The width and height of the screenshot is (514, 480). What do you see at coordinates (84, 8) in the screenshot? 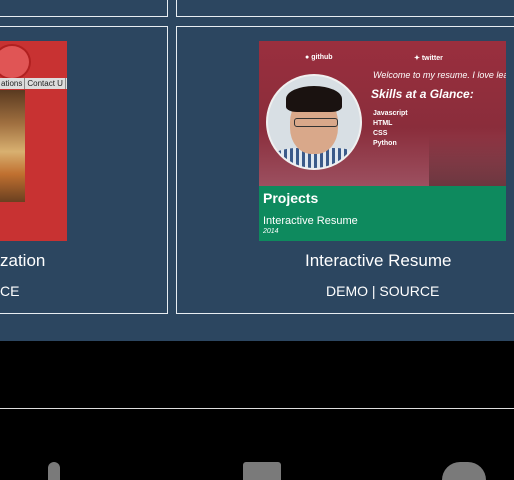
I see `project-card-top-left` at bounding box center [84, 8].